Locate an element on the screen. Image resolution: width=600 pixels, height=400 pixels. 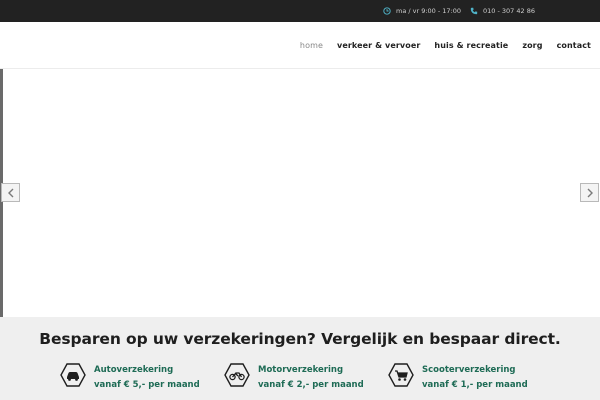
phone-icon is located at coordinates (474, 11).